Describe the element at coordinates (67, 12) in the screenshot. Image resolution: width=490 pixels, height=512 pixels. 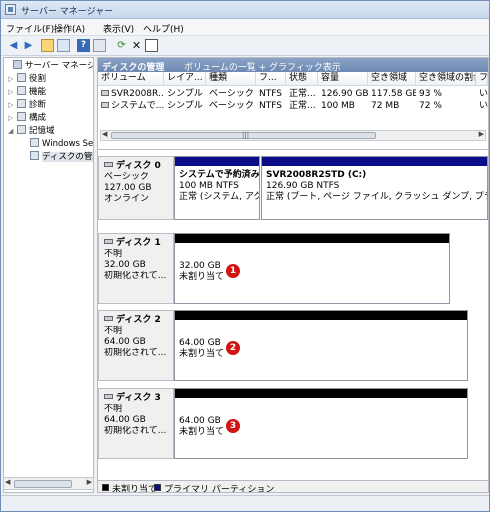
I see `window-title: サーバー マネージャー` at that location.